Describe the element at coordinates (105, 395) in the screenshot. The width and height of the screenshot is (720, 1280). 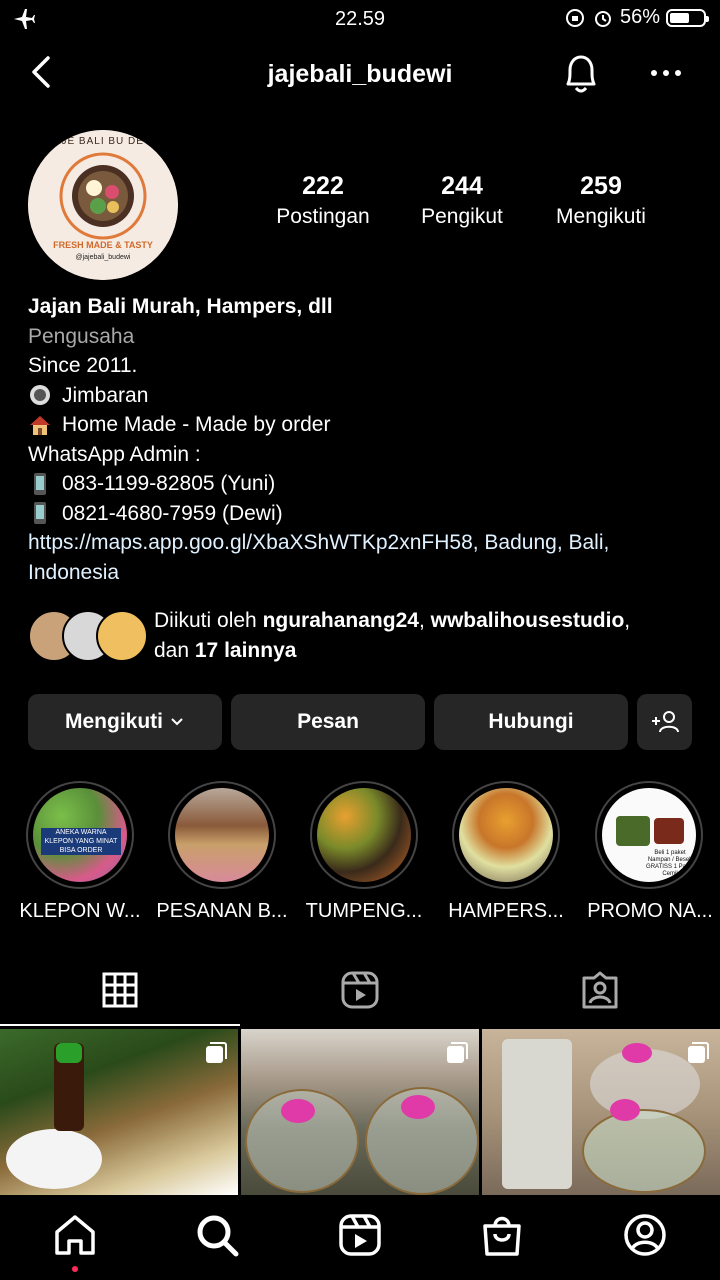
I see `bio-location-text: Jimbaran` at that location.